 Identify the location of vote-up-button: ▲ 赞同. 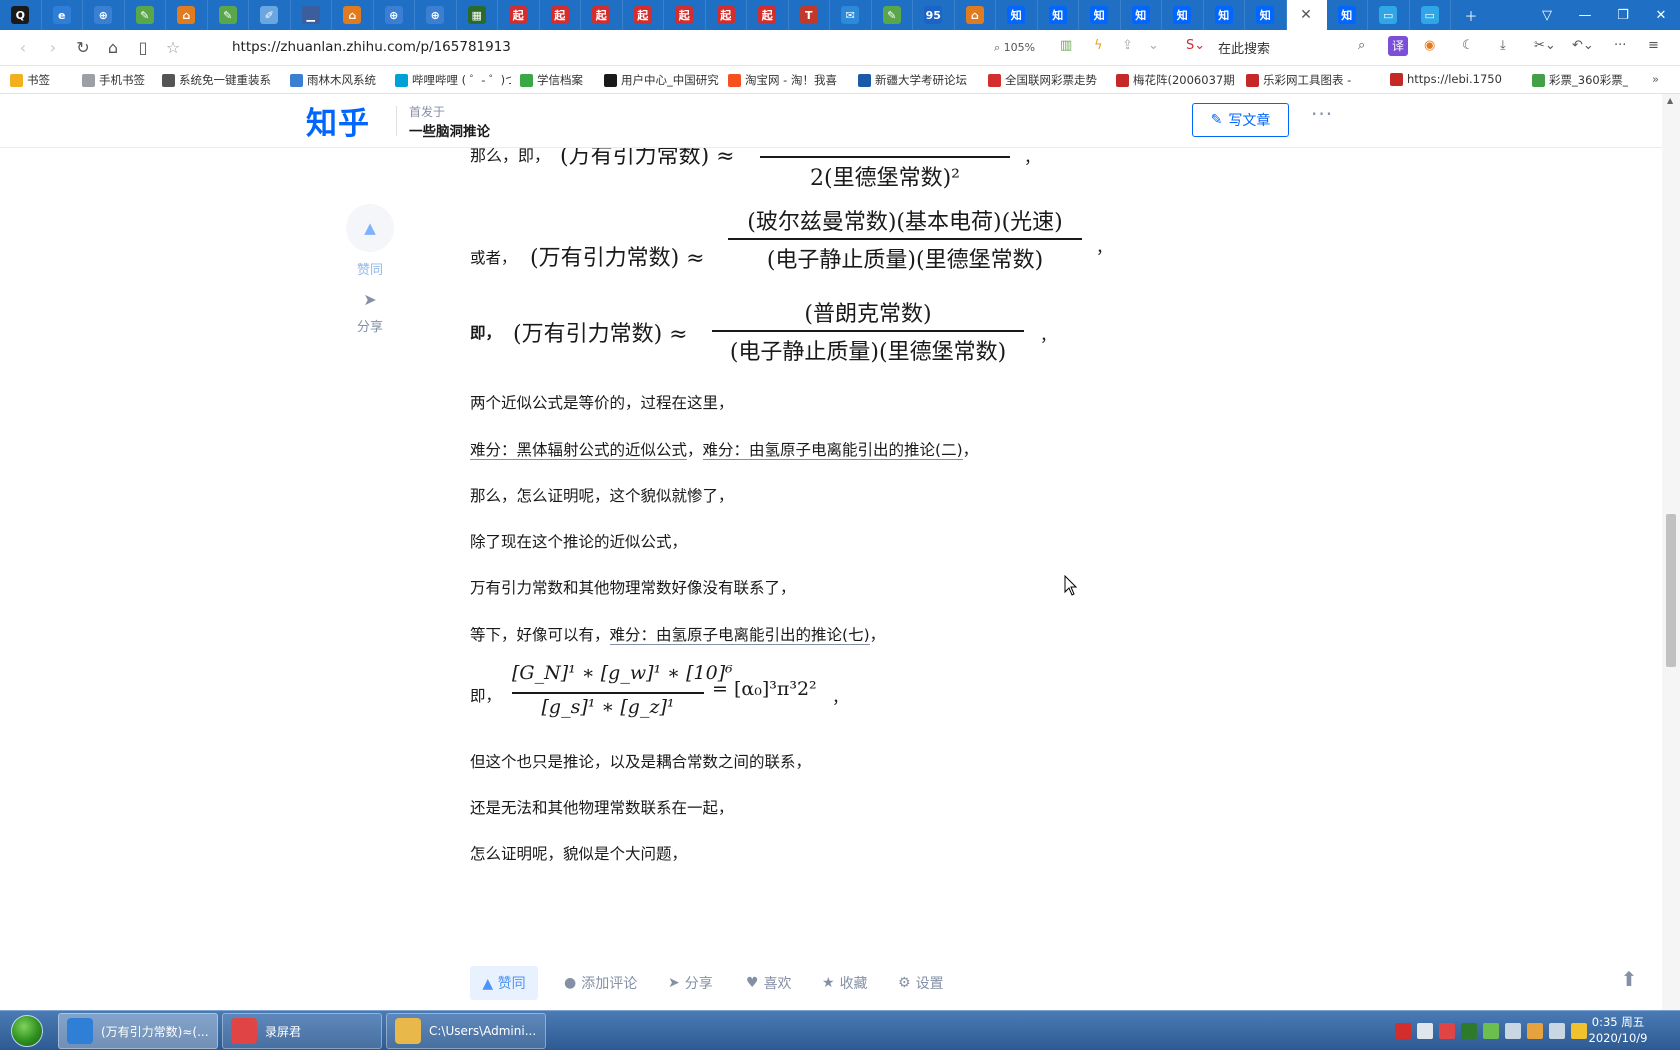
(504, 983).